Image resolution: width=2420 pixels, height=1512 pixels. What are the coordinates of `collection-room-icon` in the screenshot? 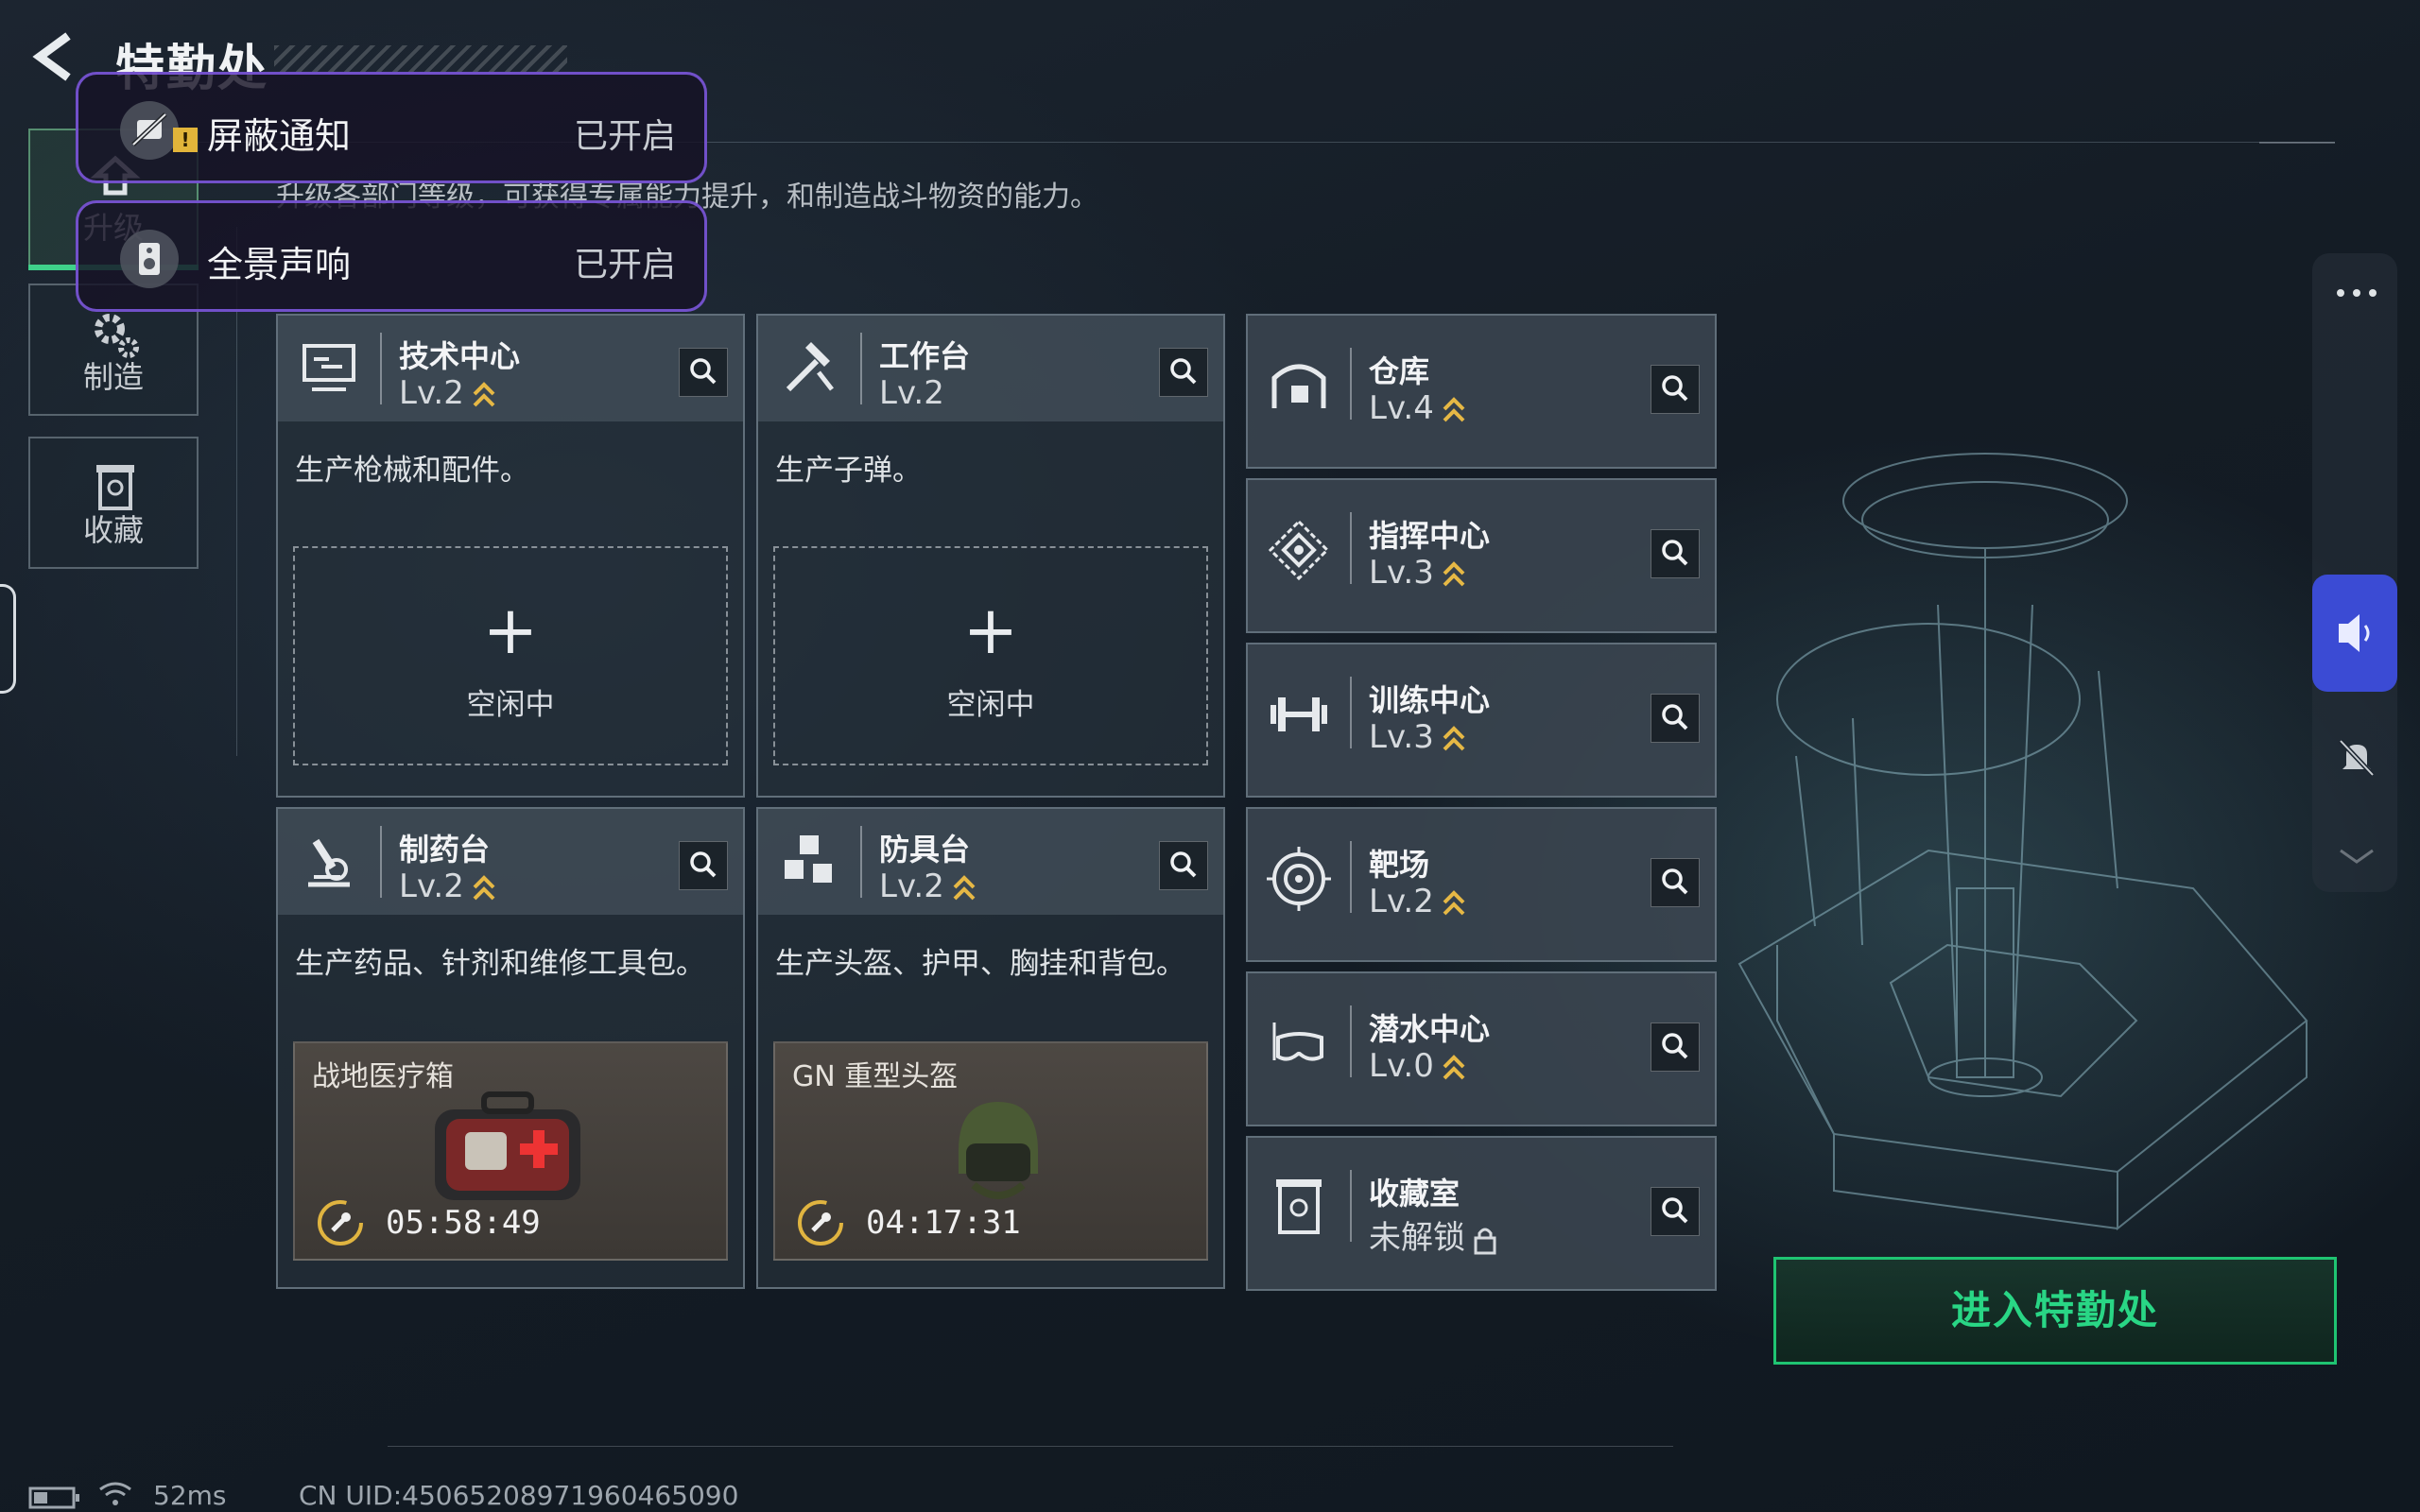 It's located at (1299, 1206).